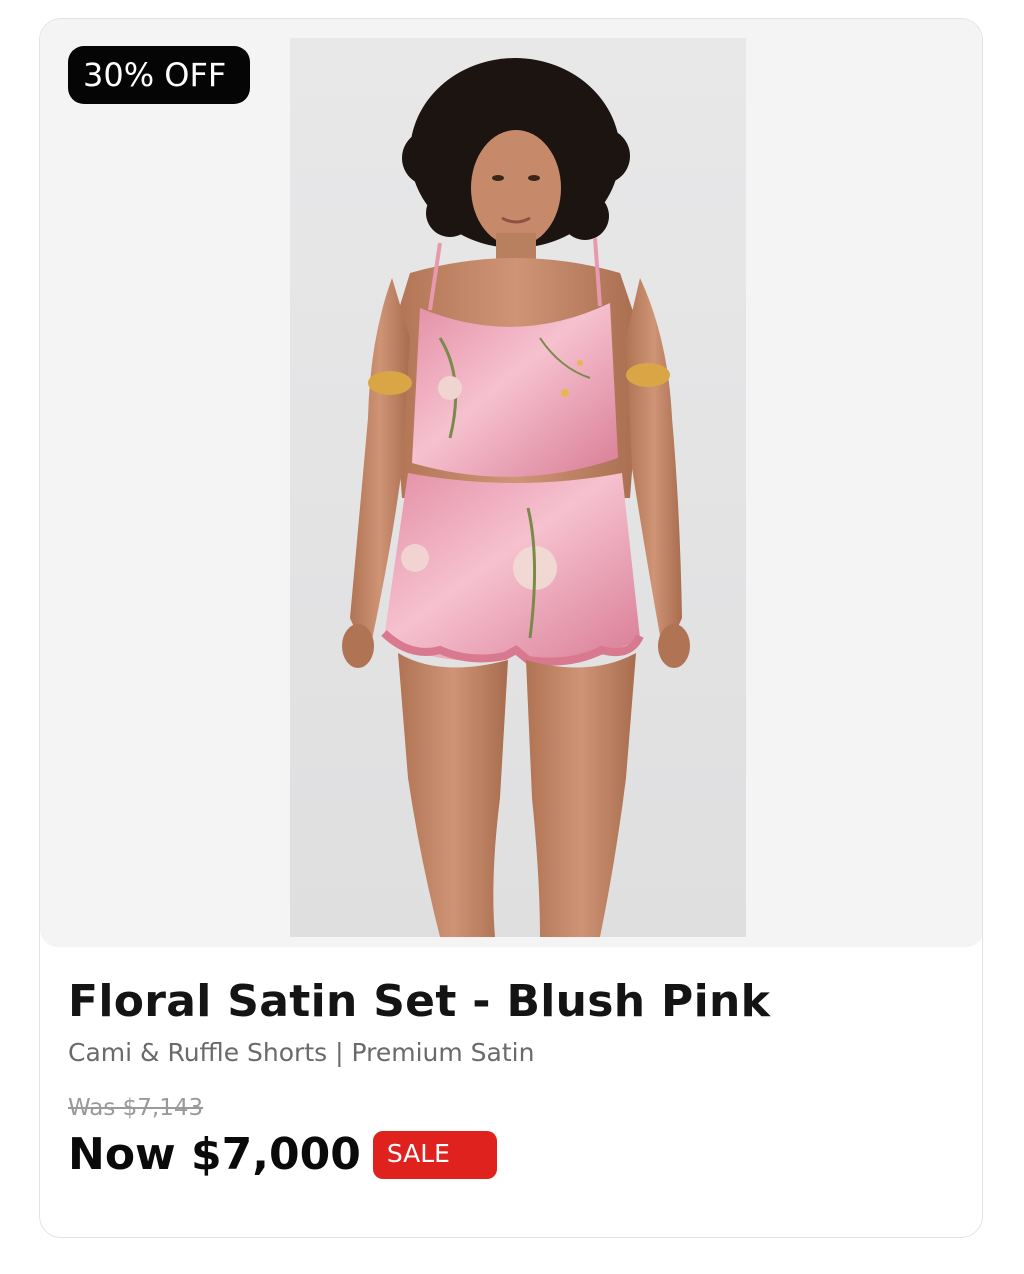 This screenshot has width=1024, height=1274. I want to click on was-price: Was $7,143, so click(136, 1108).